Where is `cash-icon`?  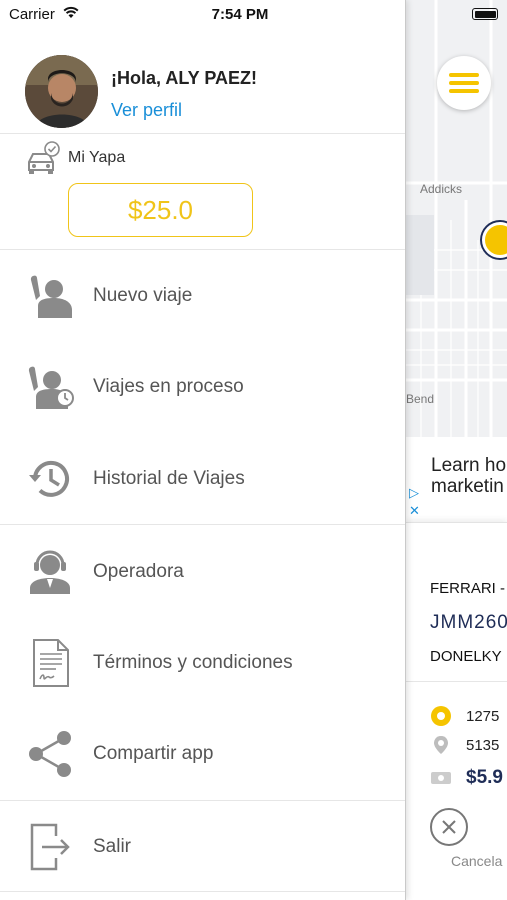
cash-icon is located at coordinates (441, 778).